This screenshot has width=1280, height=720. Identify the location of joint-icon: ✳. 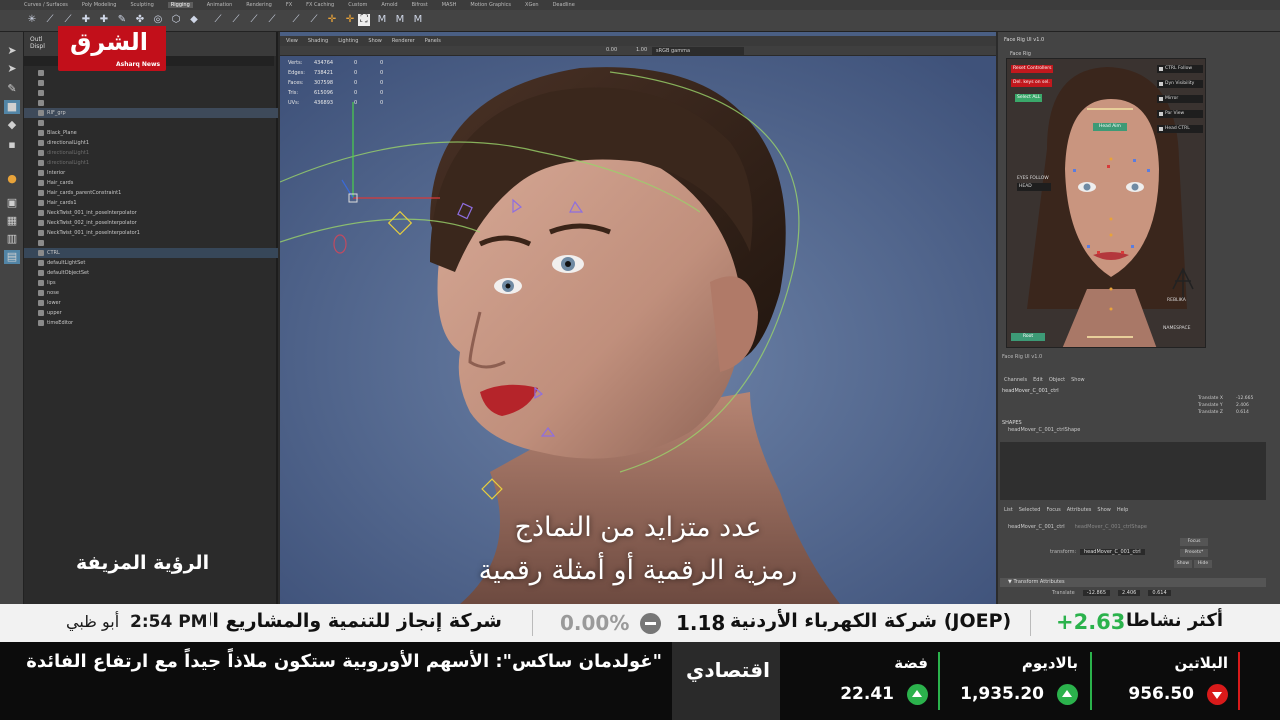
(32, 20).